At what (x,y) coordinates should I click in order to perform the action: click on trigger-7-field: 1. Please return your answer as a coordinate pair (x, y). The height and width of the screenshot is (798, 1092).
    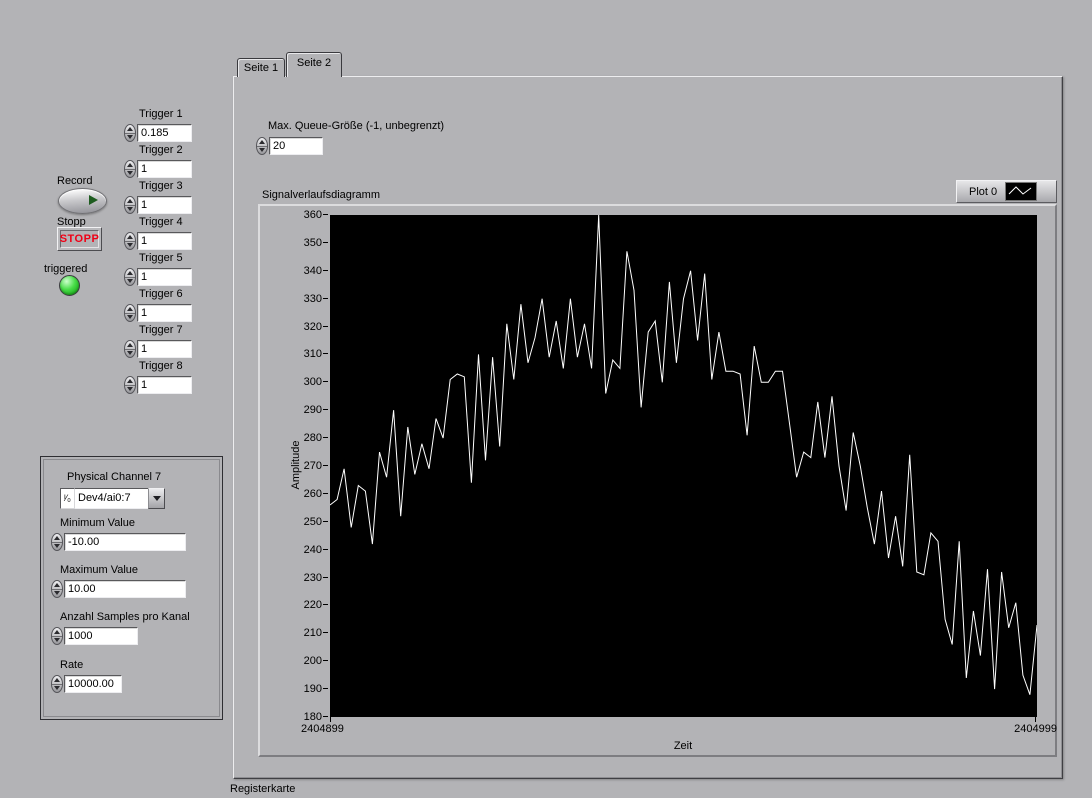
    Looking at the image, I should click on (164, 349).